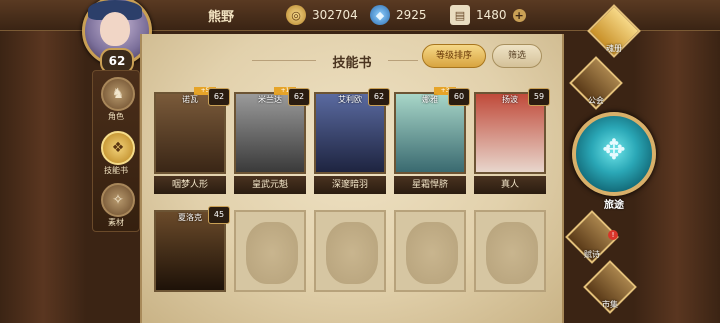 This screenshot has width=720, height=323. I want to click on tab-skillbook-label: 技能书, so click(116, 170).